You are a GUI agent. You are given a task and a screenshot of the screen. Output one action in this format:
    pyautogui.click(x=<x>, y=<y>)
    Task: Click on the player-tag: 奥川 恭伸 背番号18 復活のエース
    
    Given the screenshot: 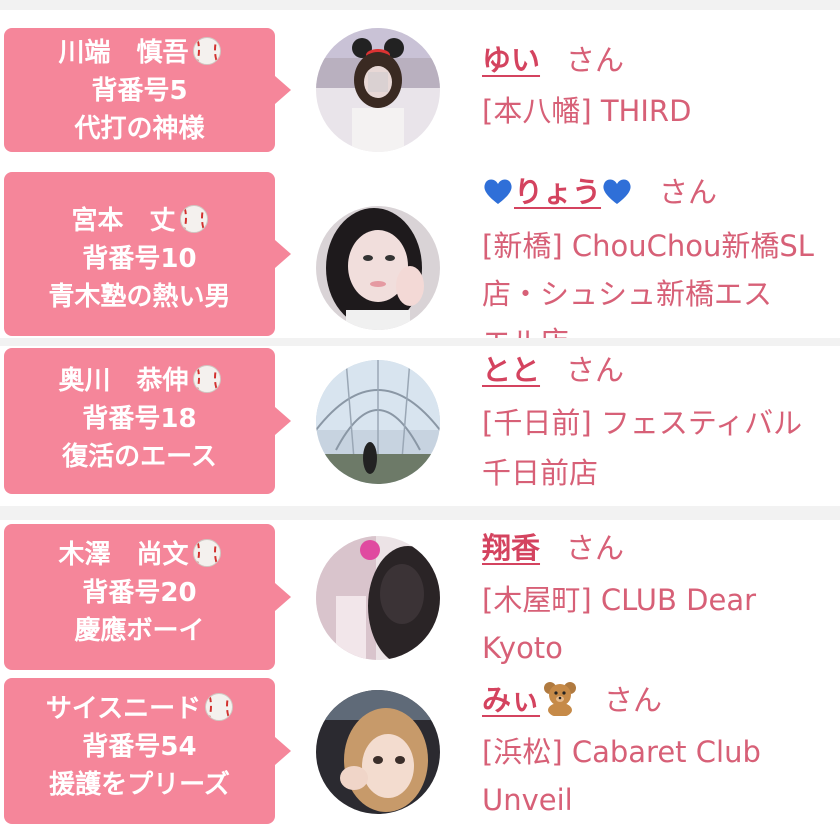 What is the action you would take?
    pyautogui.click(x=147, y=421)
    